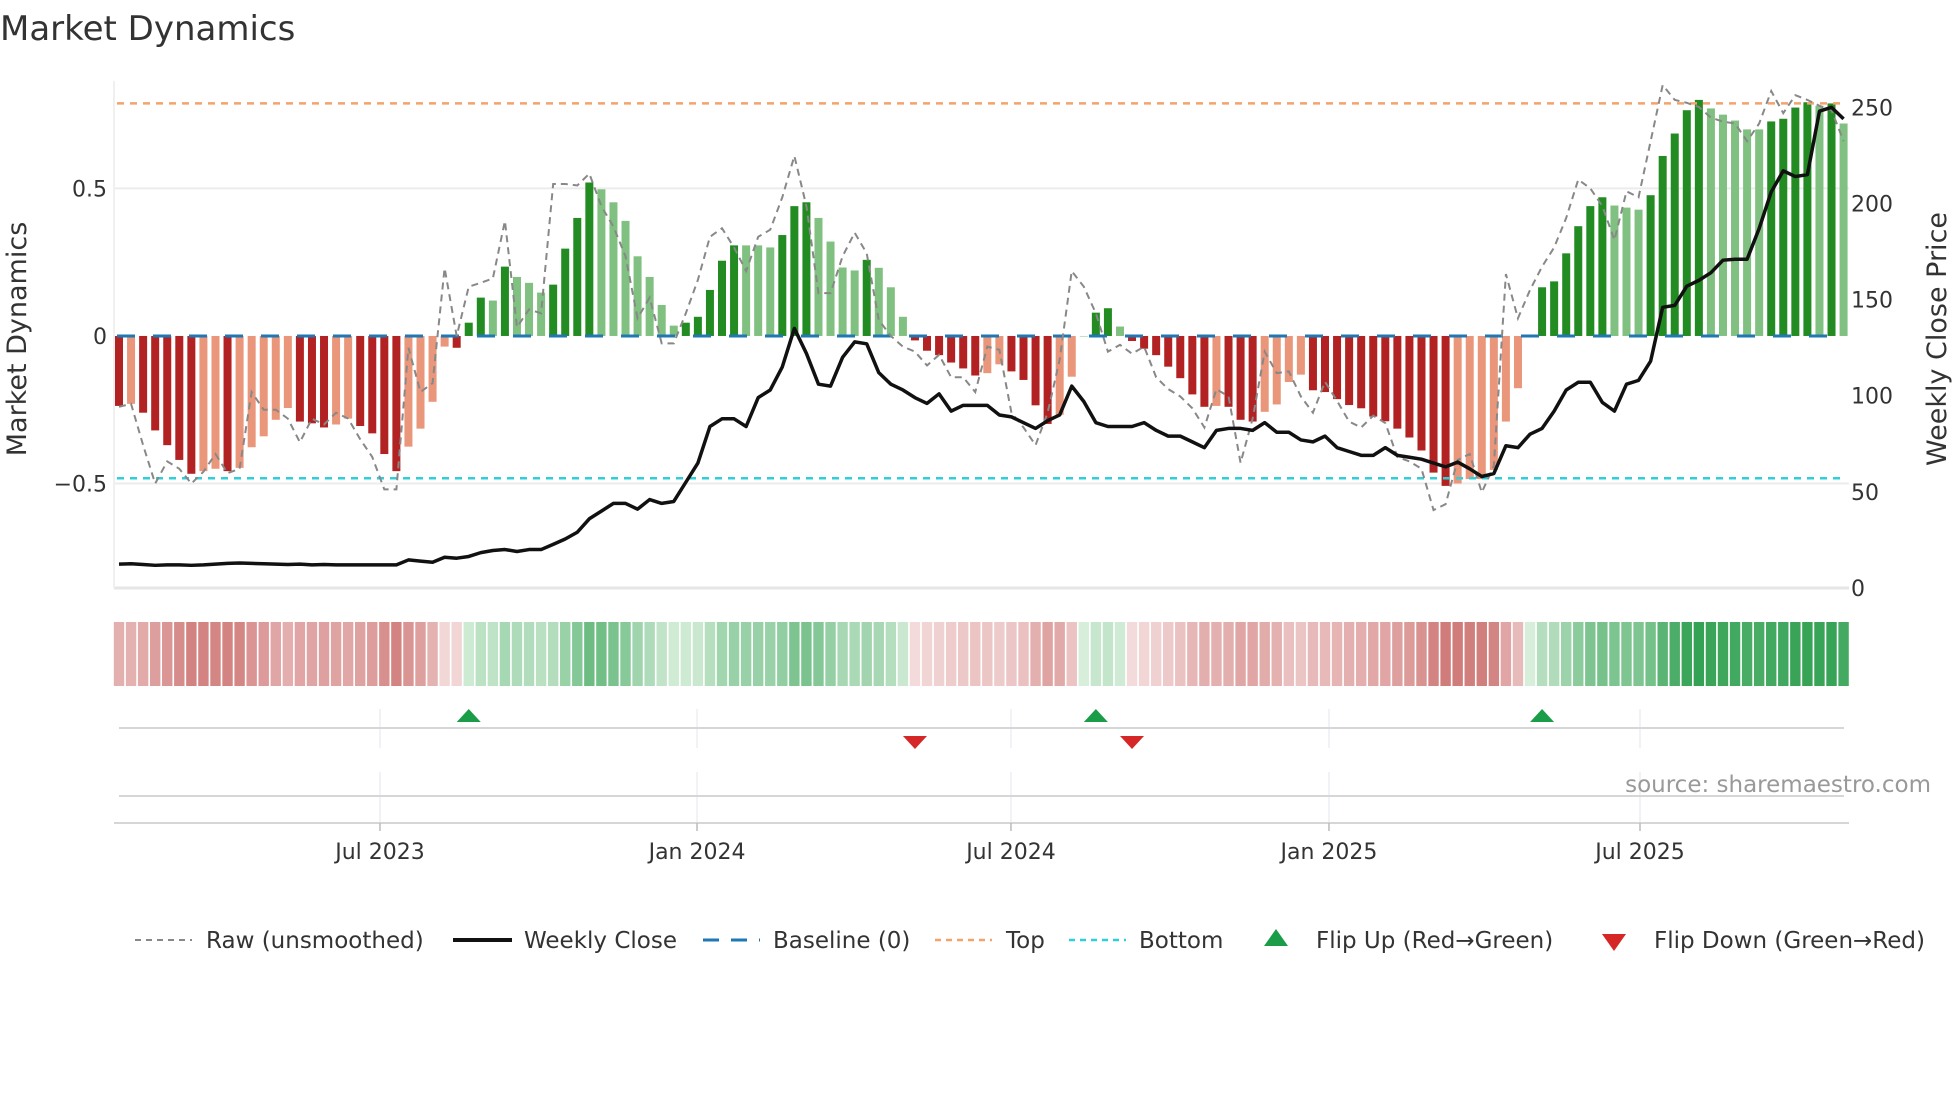  Describe the element at coordinates (1025, 941) in the screenshot. I see `legend-top-label: Top` at that location.